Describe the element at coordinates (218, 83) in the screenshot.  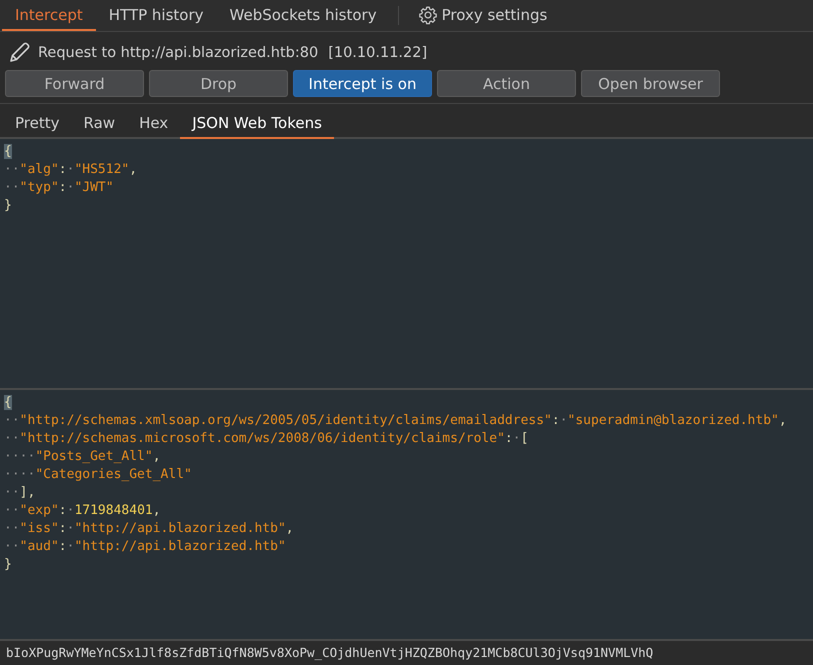
I see `toolbar-button: Drop` at that location.